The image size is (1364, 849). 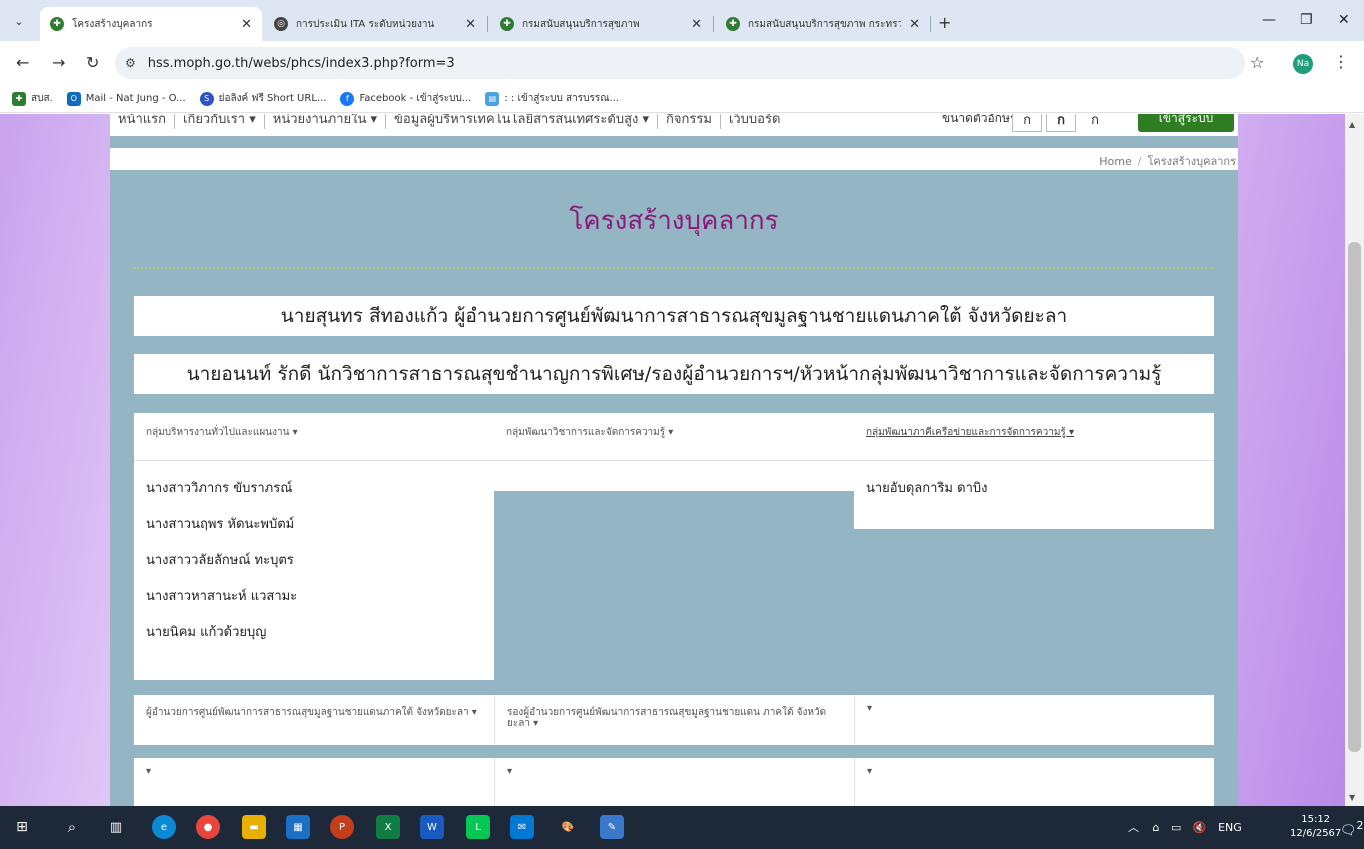 I want to click on line-icon: L, so click(x=478, y=827).